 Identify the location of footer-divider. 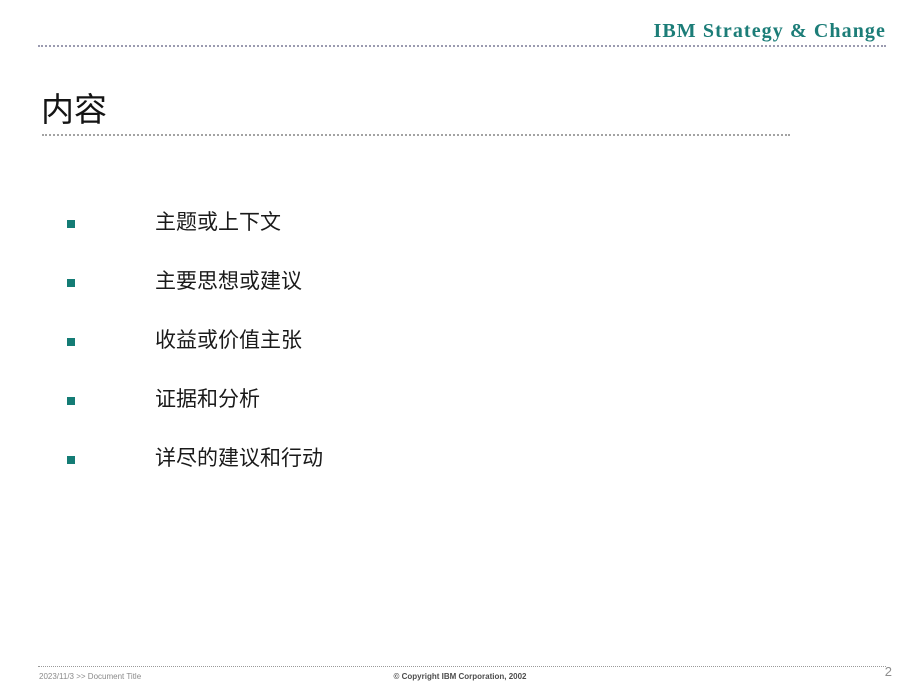
(462, 666).